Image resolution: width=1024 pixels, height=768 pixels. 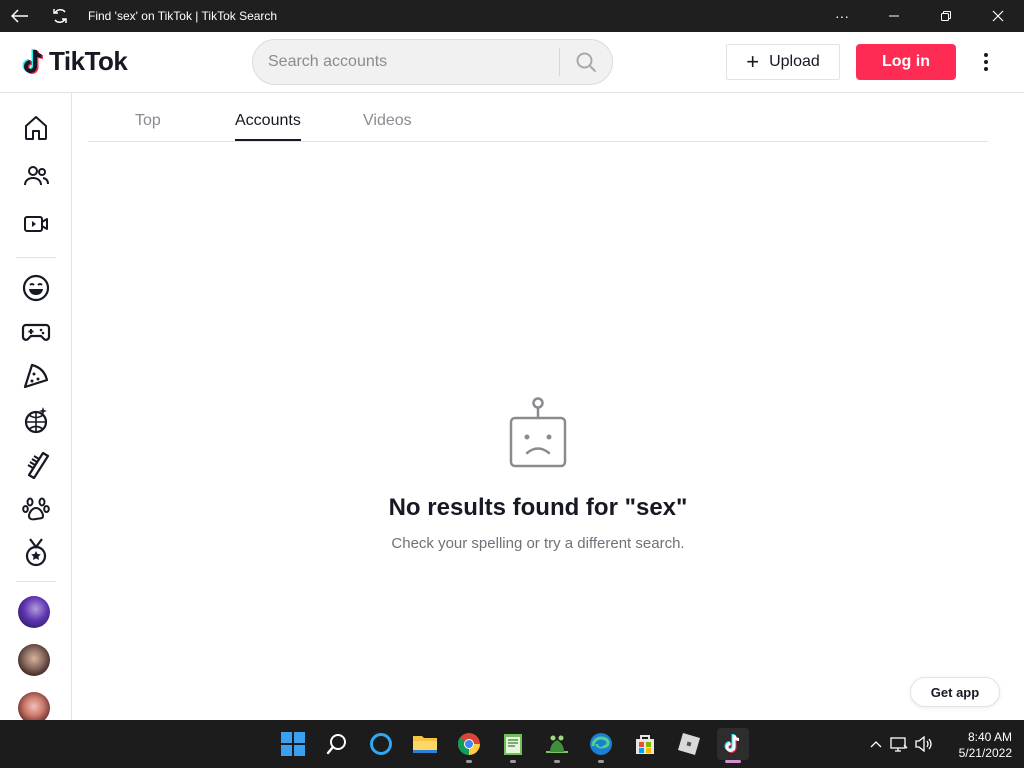 I want to click on sidebar, so click(x=36, y=406).